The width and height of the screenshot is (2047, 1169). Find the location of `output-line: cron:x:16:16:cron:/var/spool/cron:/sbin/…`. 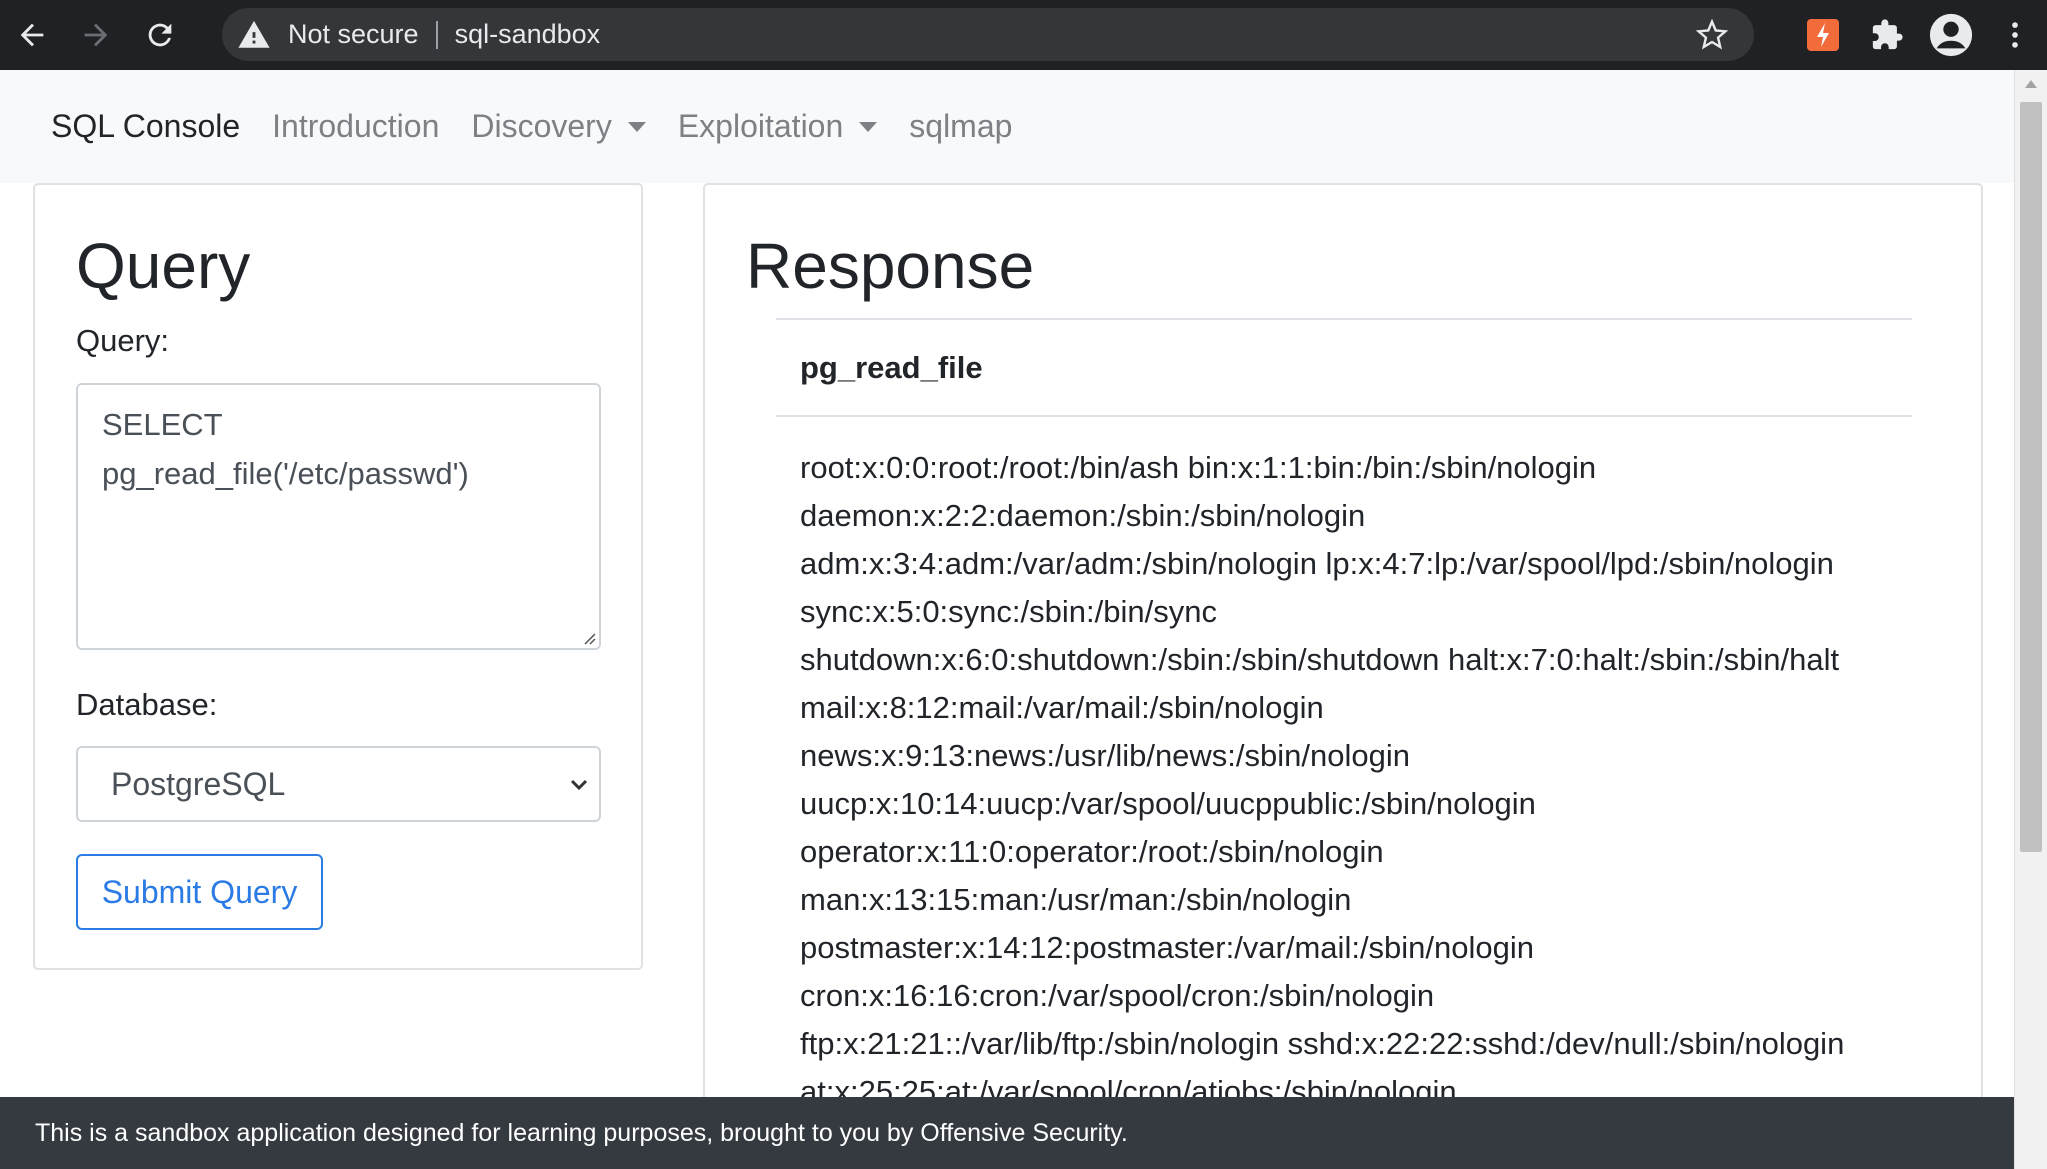

output-line: cron:x:16:16:cron:/var/spool/cron:/sbin/… is located at coordinates (1117, 995).